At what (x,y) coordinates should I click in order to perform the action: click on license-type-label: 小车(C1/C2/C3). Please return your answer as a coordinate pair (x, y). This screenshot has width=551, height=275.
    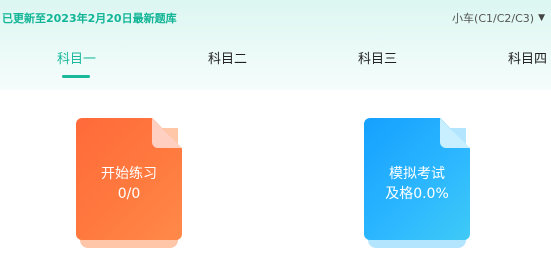
    Looking at the image, I should click on (493, 18).